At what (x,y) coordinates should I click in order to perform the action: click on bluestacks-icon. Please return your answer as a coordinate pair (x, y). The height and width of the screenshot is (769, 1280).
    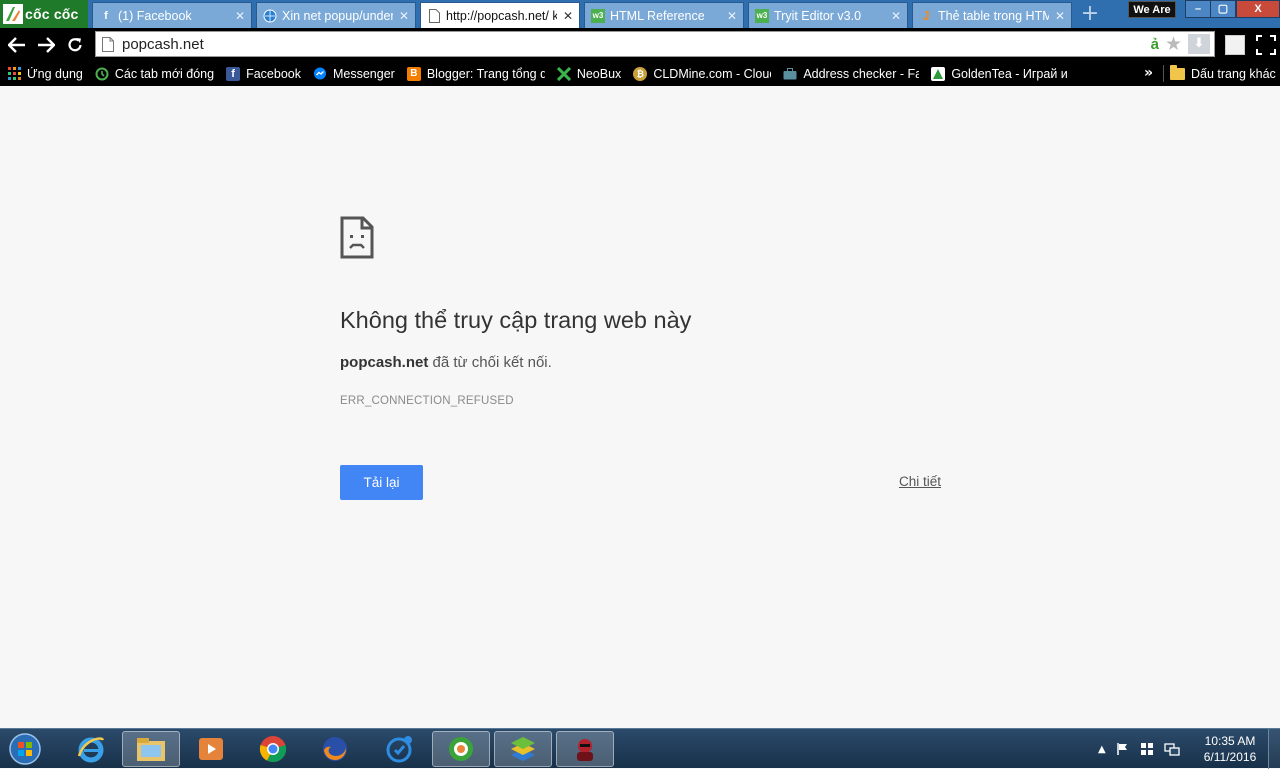
    Looking at the image, I should click on (523, 749).